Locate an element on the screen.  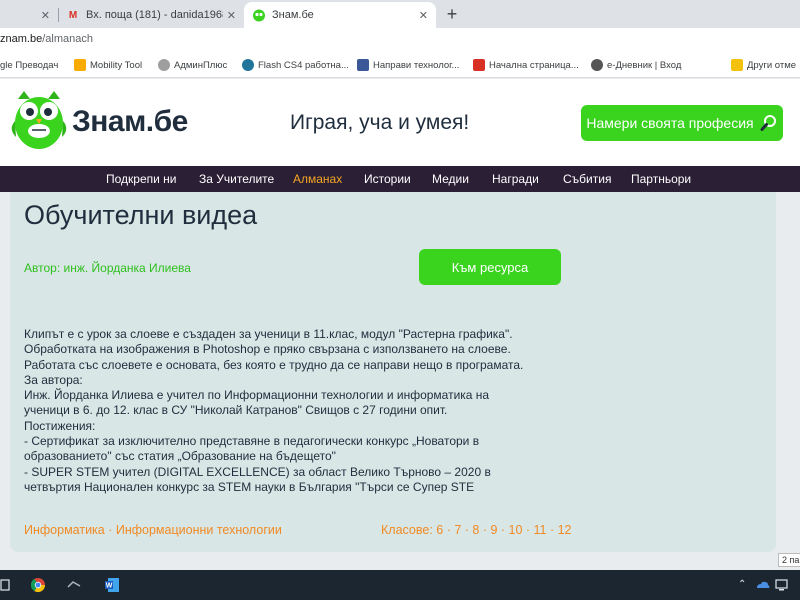
browser-tab-gmail: M Вх. поща (181) - danida1968@g ✕ is located at coordinates (151, 15).